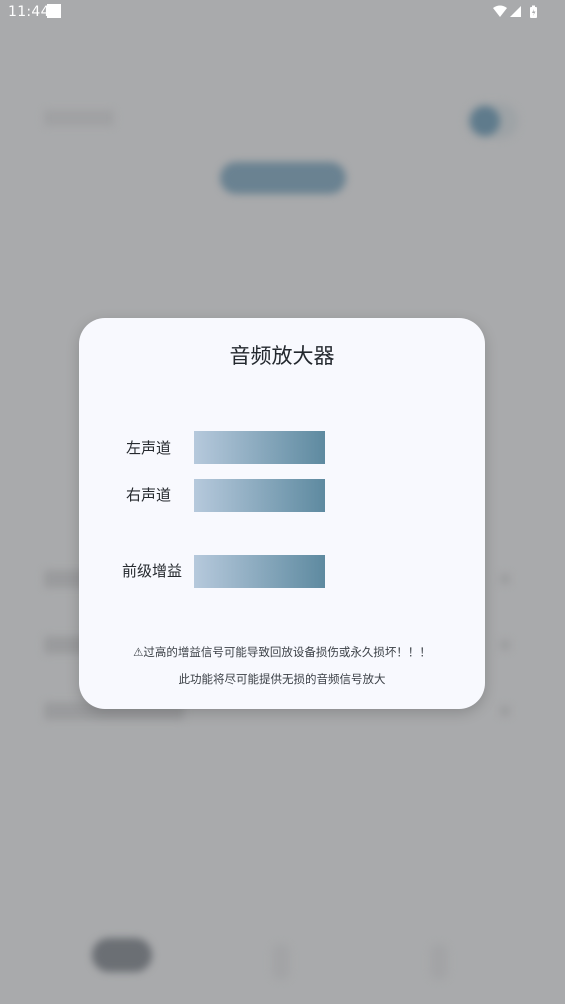  I want to click on background-toggle, so click(492, 121).